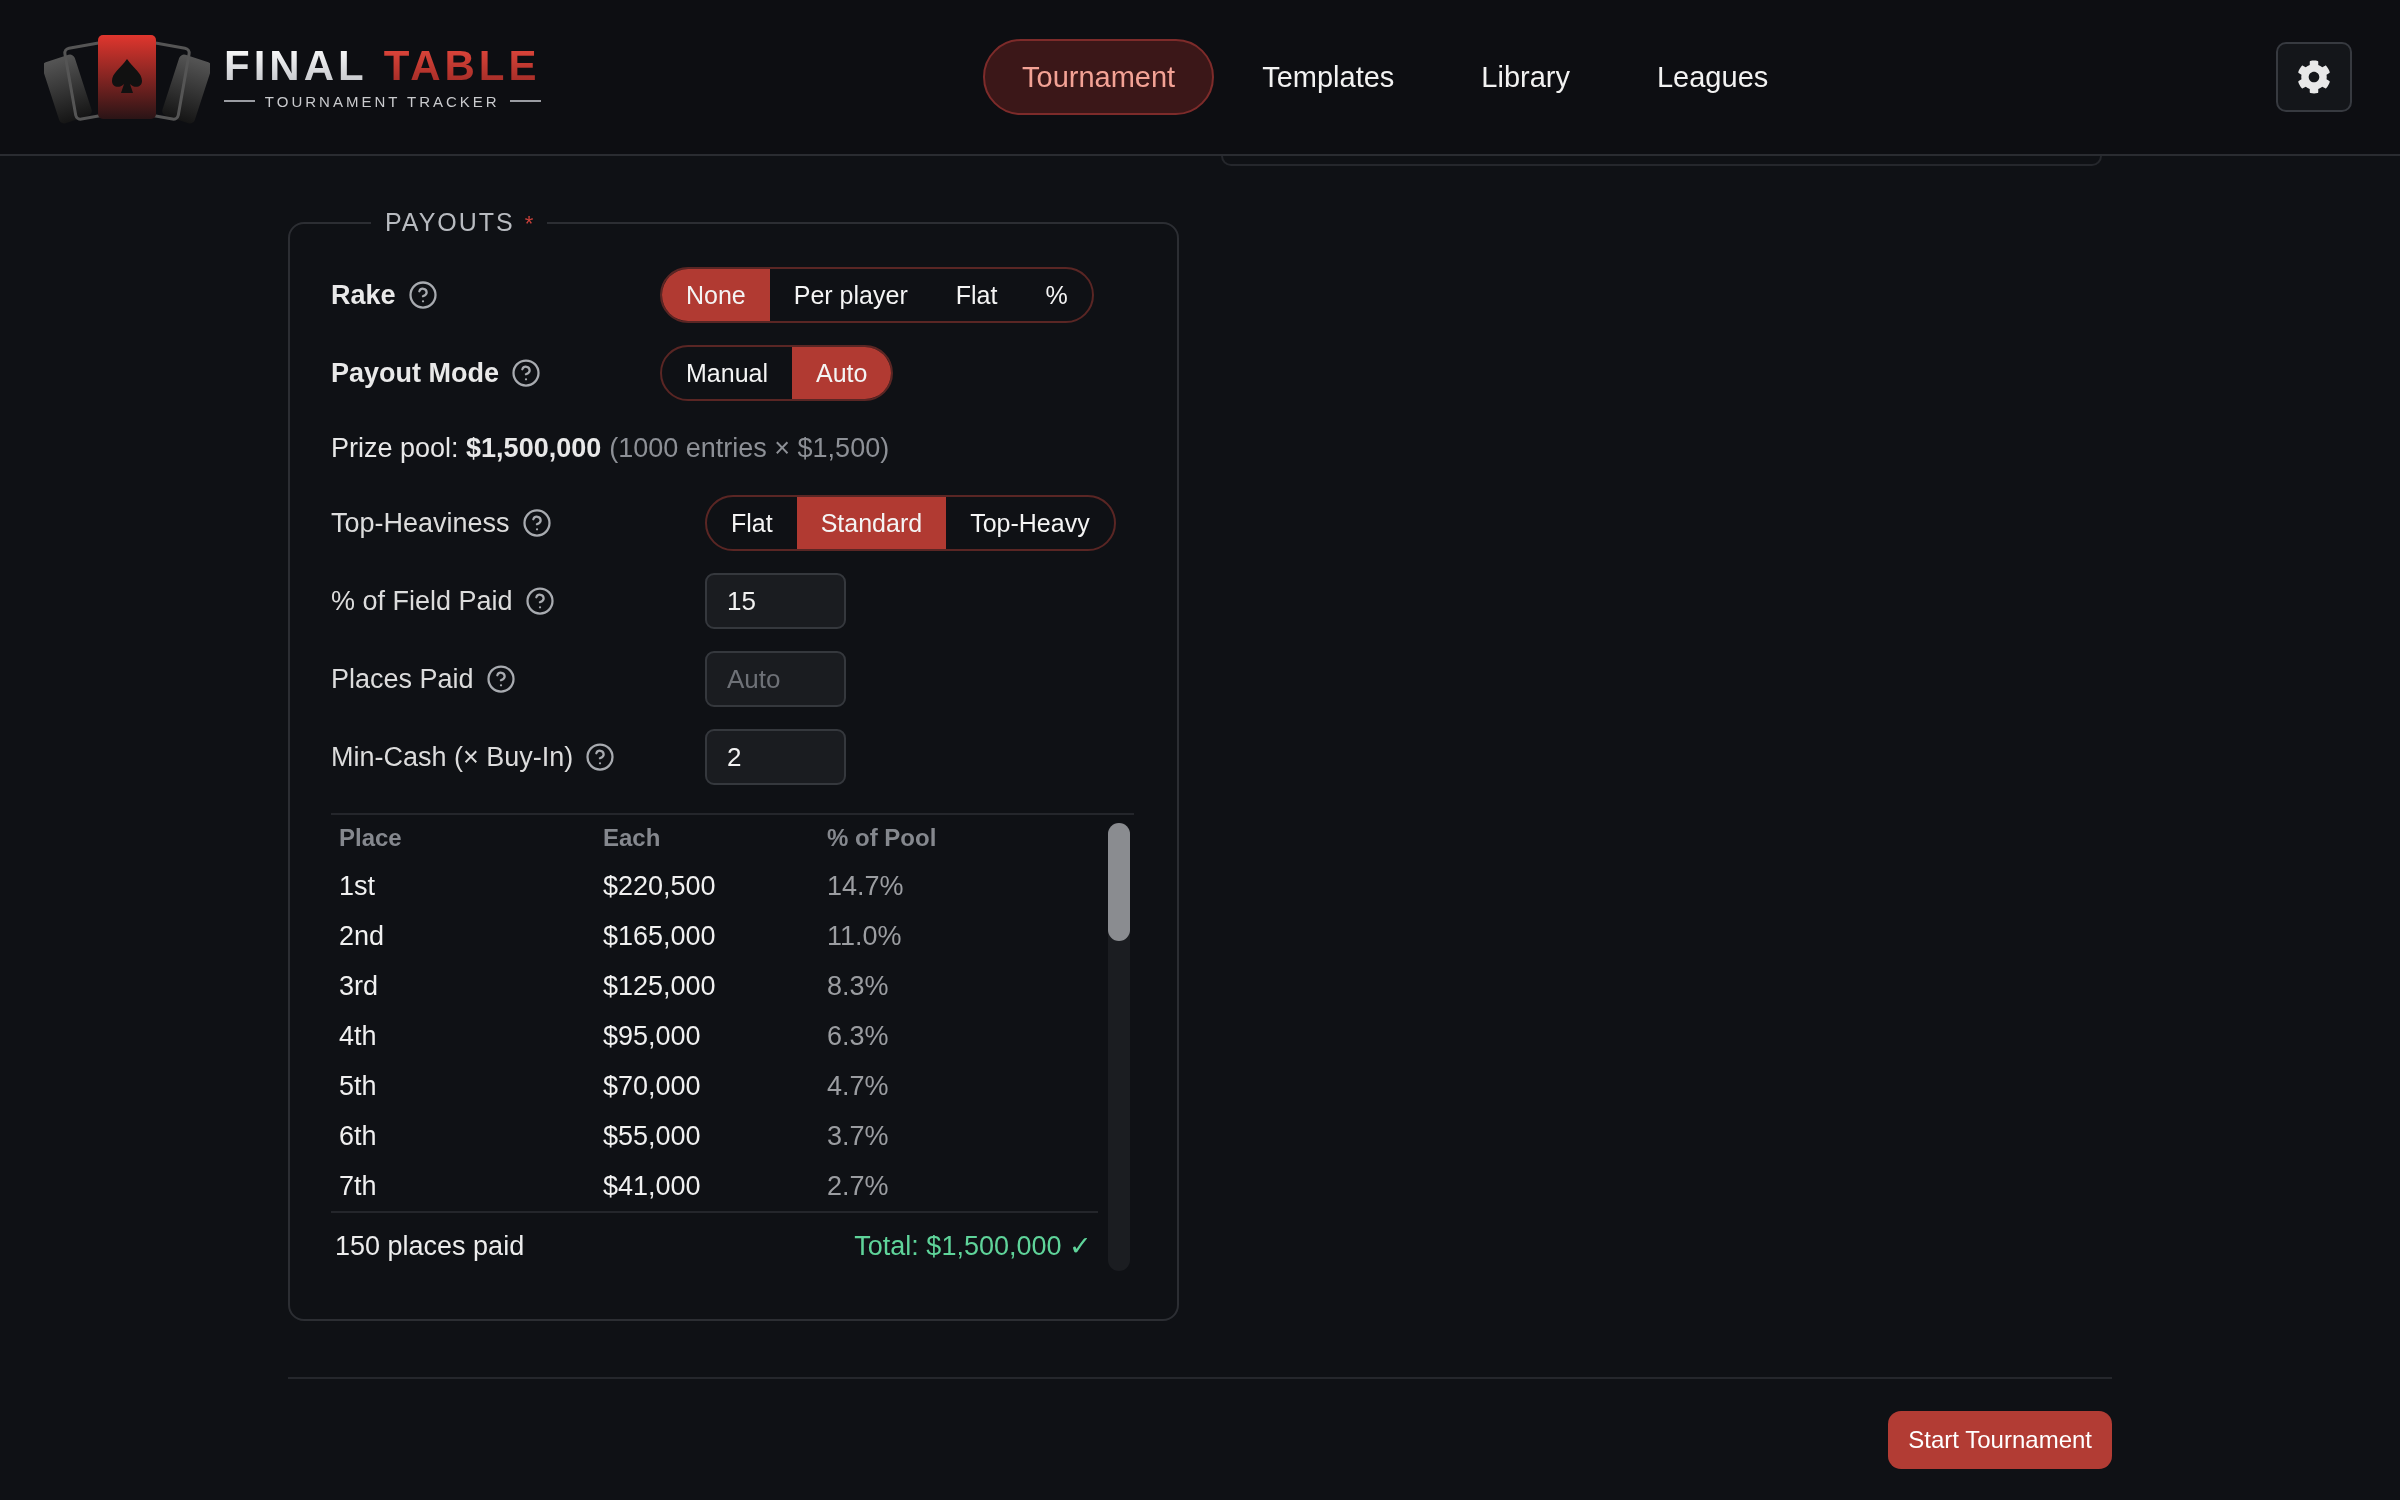  What do you see at coordinates (1713, 77) in the screenshot?
I see `nav-tab: Leagues` at bounding box center [1713, 77].